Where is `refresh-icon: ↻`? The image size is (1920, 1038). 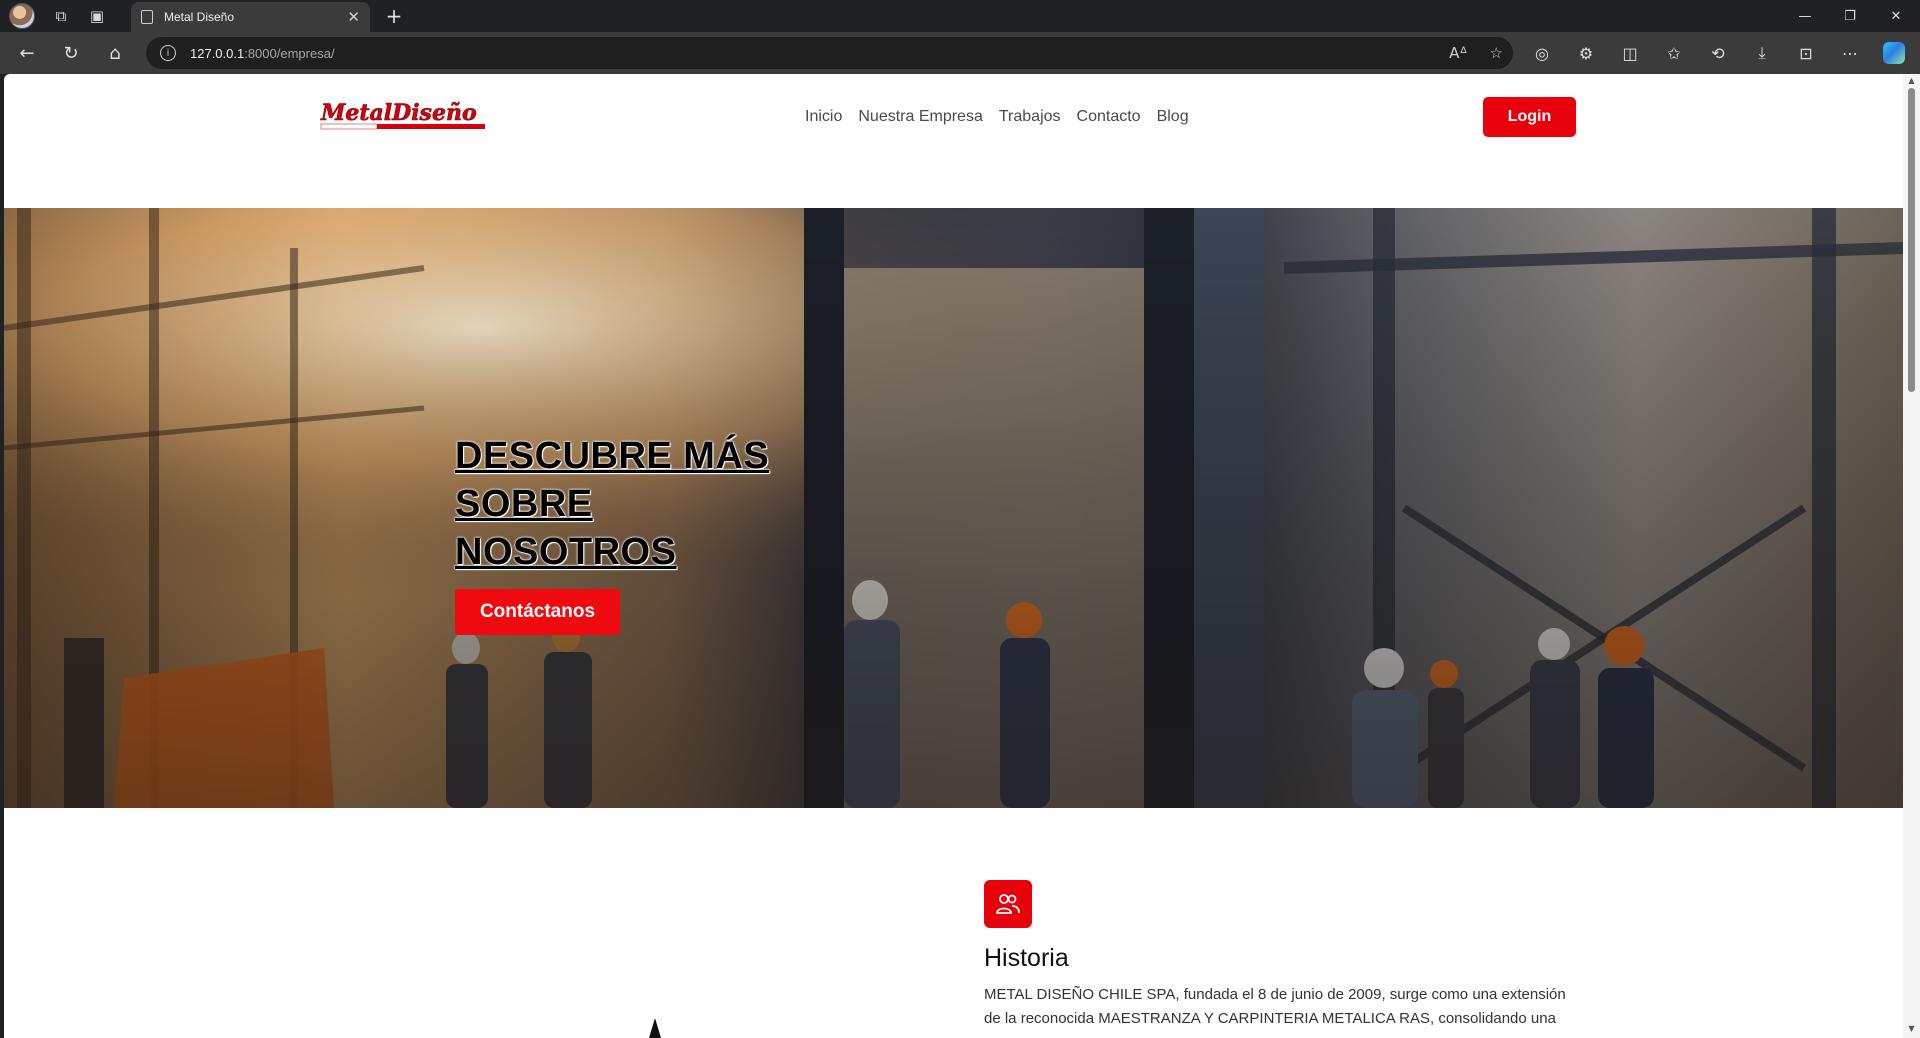
refresh-icon: ↻ is located at coordinates (71, 53).